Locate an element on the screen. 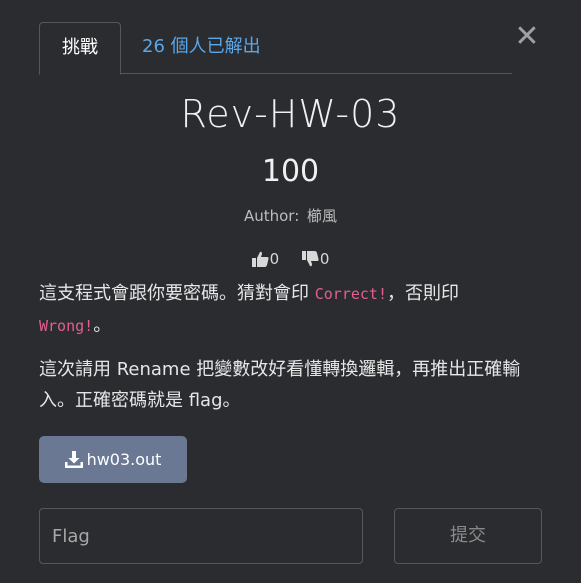 This screenshot has width=581, height=583. thumbs-down-icon is located at coordinates (310, 259).